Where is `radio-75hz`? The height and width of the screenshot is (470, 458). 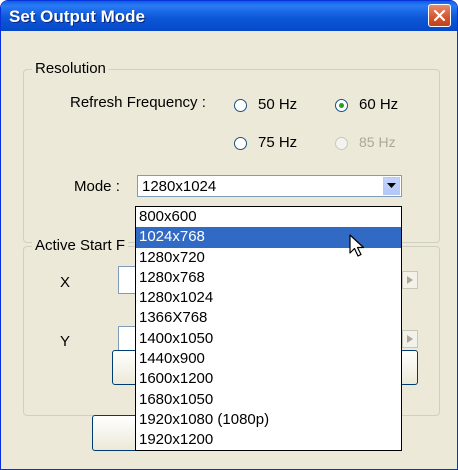
radio-75hz is located at coordinates (240, 143).